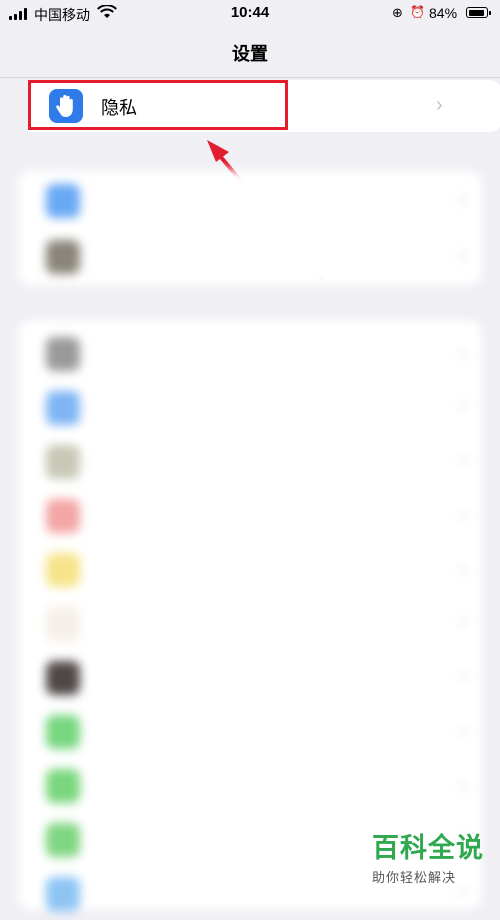 The image size is (500, 920). What do you see at coordinates (428, 848) in the screenshot?
I see `watermark-title: 百科全说` at bounding box center [428, 848].